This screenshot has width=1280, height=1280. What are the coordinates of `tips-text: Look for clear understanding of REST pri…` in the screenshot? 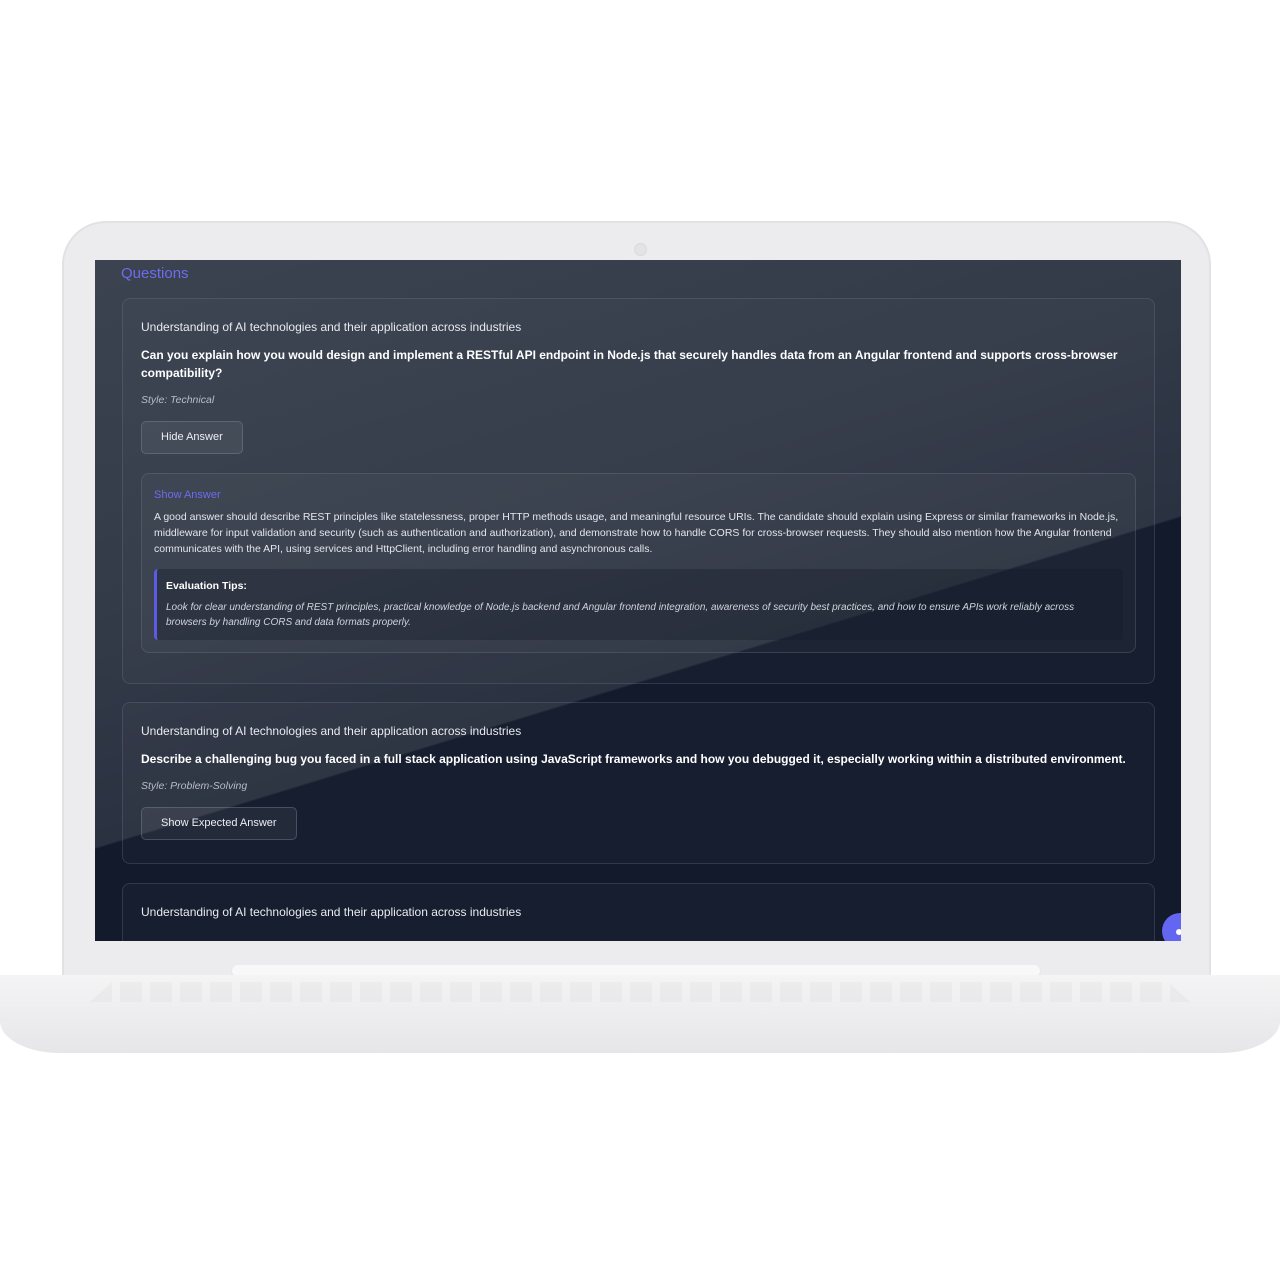 It's located at (620, 615).